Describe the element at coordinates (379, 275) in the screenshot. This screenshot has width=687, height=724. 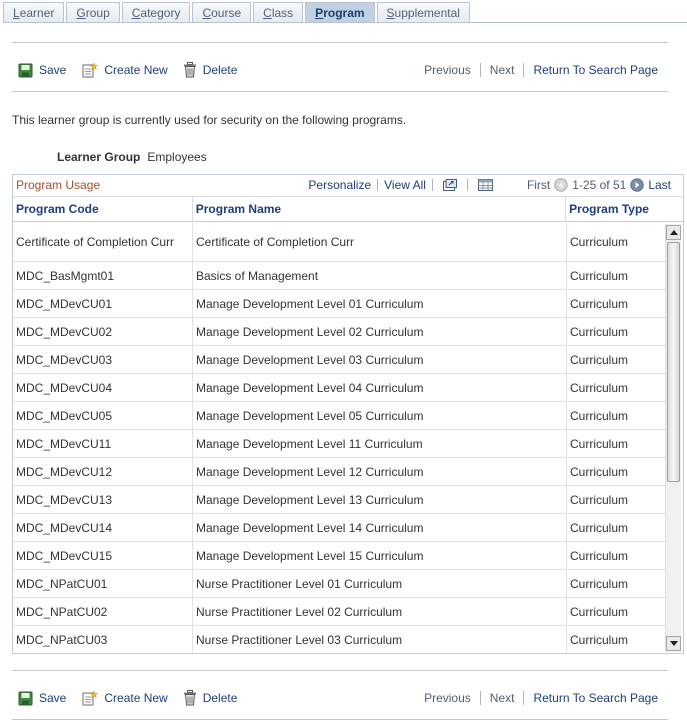
I see `cell-program-name: Basics of Management` at that location.